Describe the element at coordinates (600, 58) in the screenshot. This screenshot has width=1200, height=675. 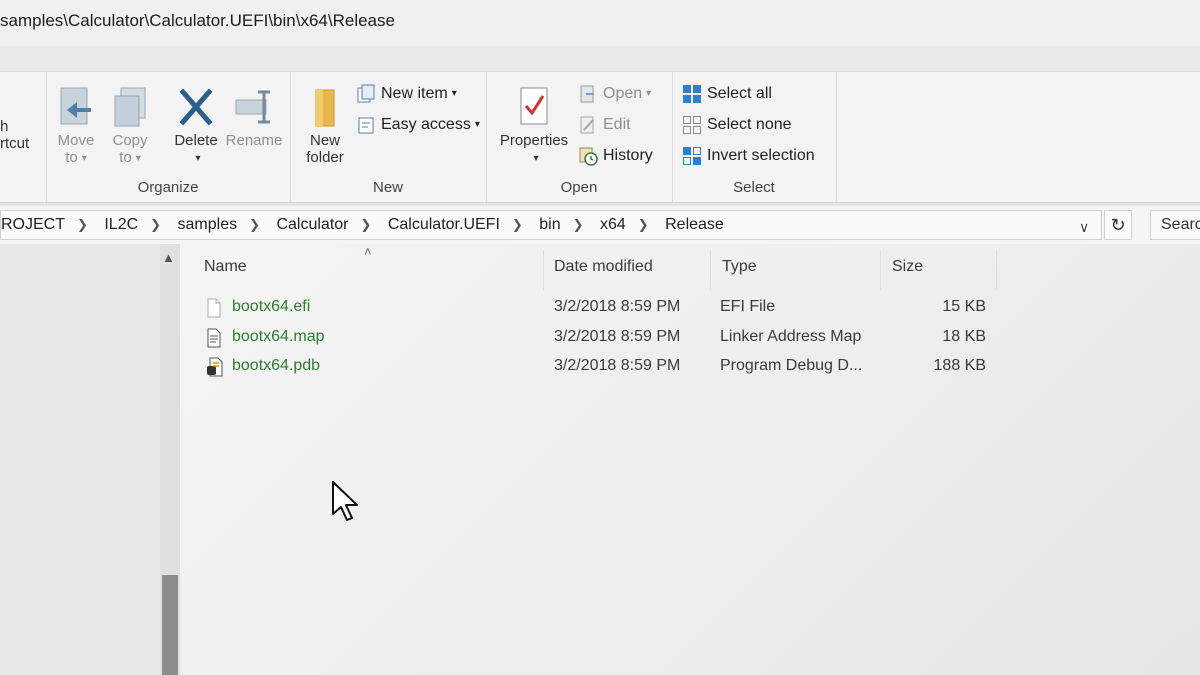
I see `ribbon-tab-strip` at that location.